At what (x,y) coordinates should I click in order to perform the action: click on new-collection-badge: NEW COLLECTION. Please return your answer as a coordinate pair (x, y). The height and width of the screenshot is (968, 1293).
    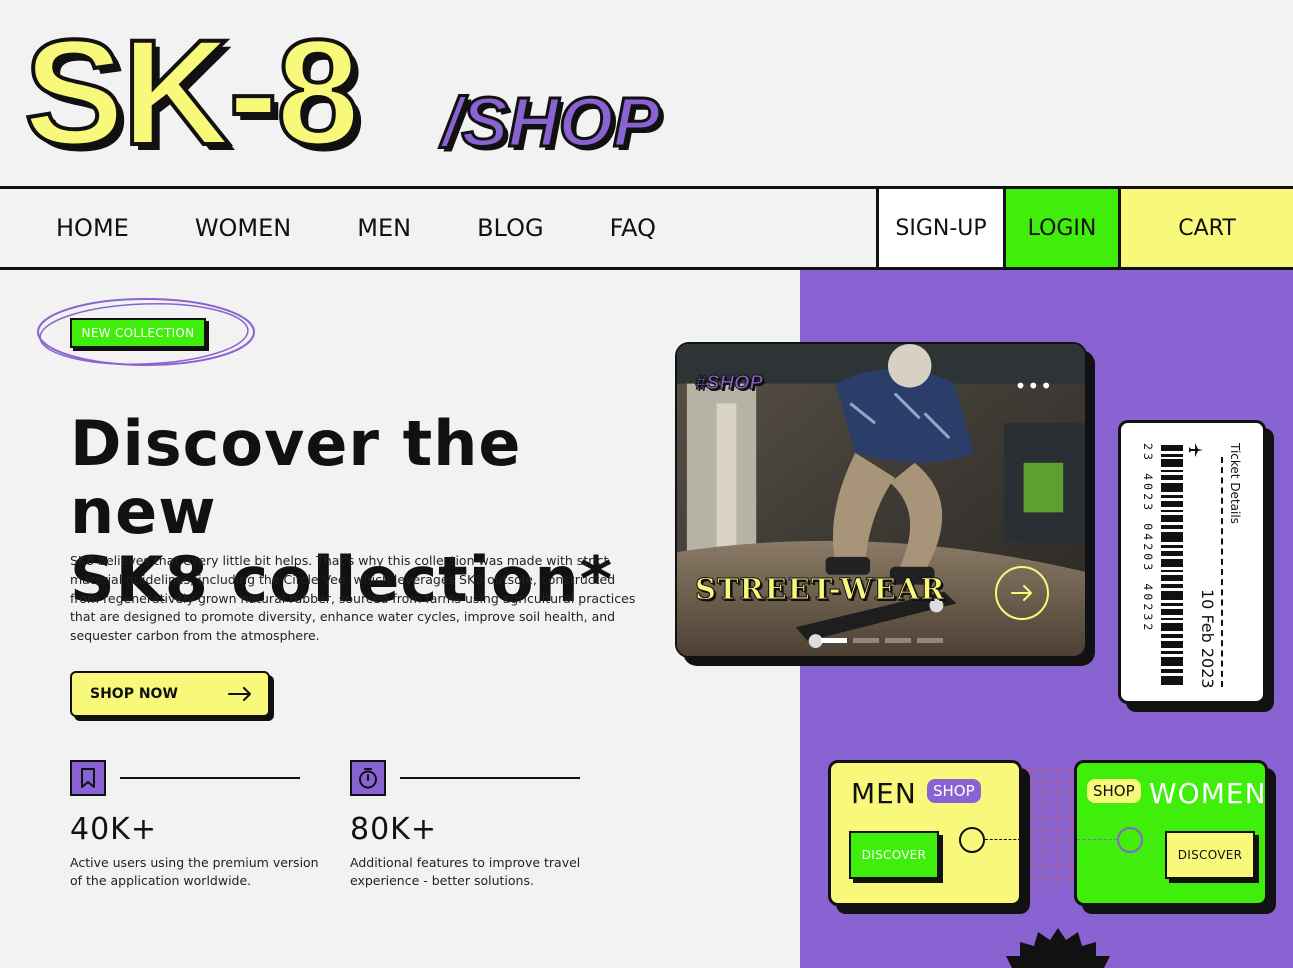
    Looking at the image, I should click on (138, 333).